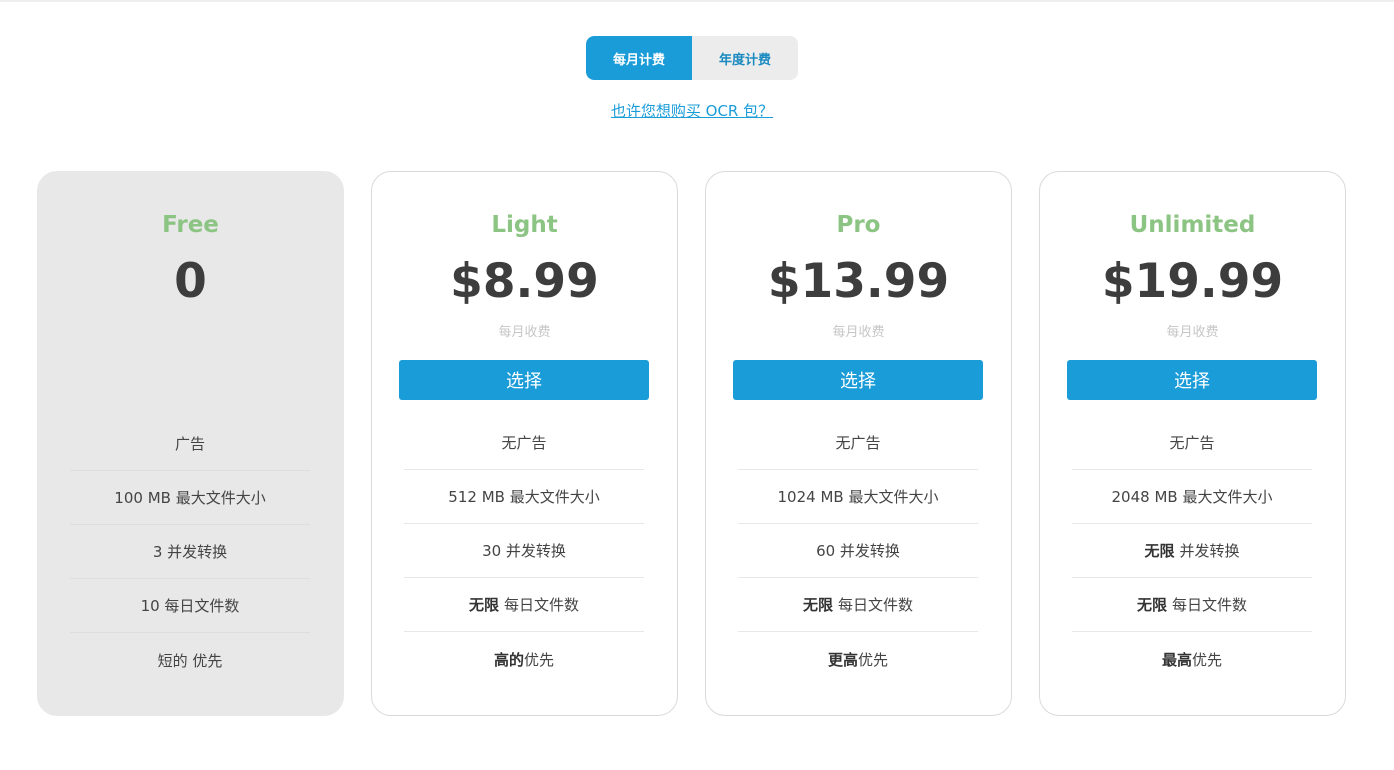 The image size is (1394, 770). I want to click on feature-item: 1024 MB 最大文件大小, so click(858, 497).